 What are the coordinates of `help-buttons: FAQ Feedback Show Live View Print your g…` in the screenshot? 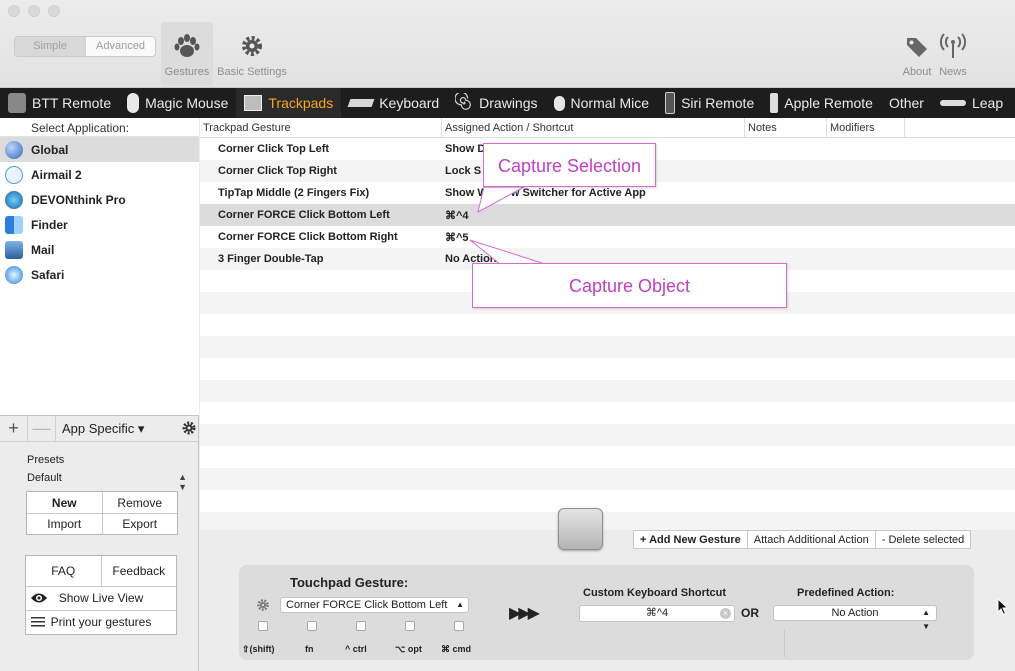 It's located at (101, 595).